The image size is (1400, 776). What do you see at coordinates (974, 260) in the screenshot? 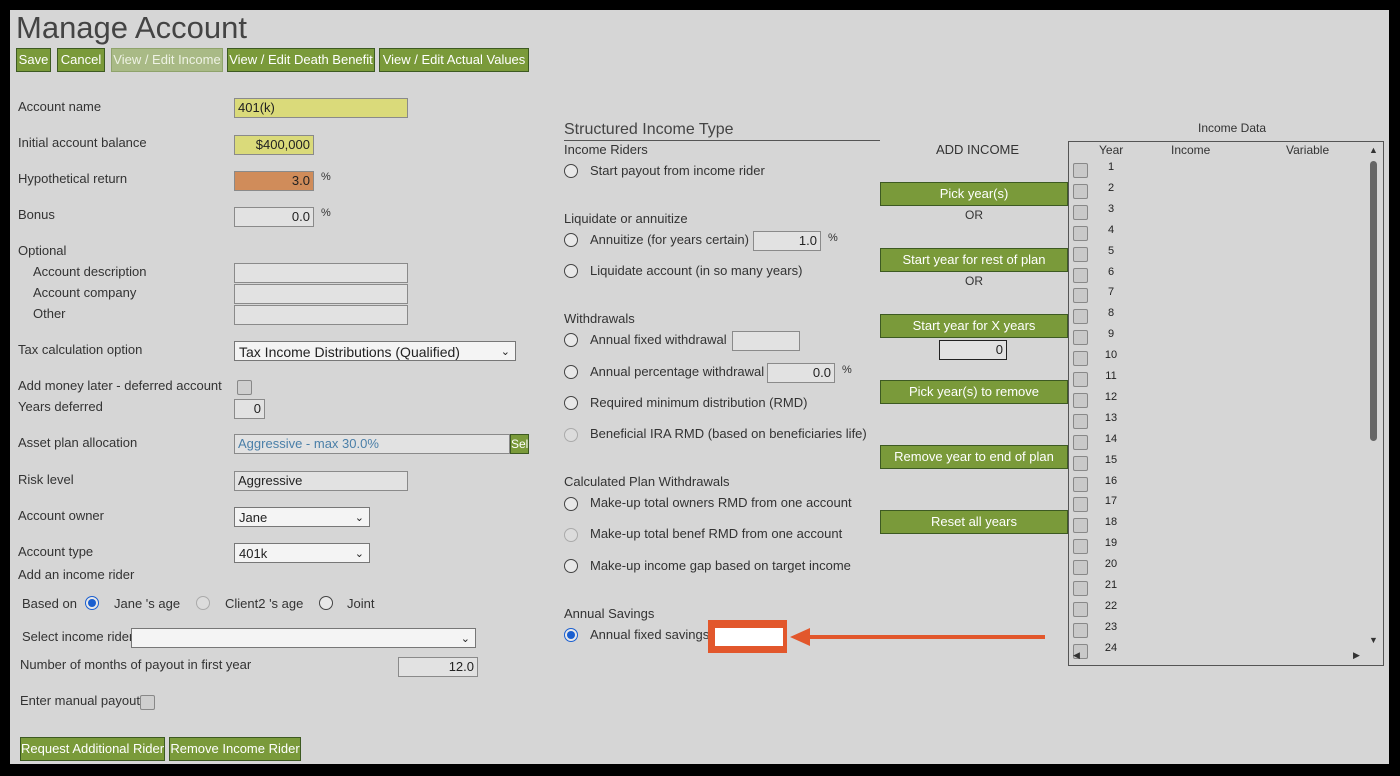
I see `start-year-rest-button: Start year for rest of plan` at bounding box center [974, 260].